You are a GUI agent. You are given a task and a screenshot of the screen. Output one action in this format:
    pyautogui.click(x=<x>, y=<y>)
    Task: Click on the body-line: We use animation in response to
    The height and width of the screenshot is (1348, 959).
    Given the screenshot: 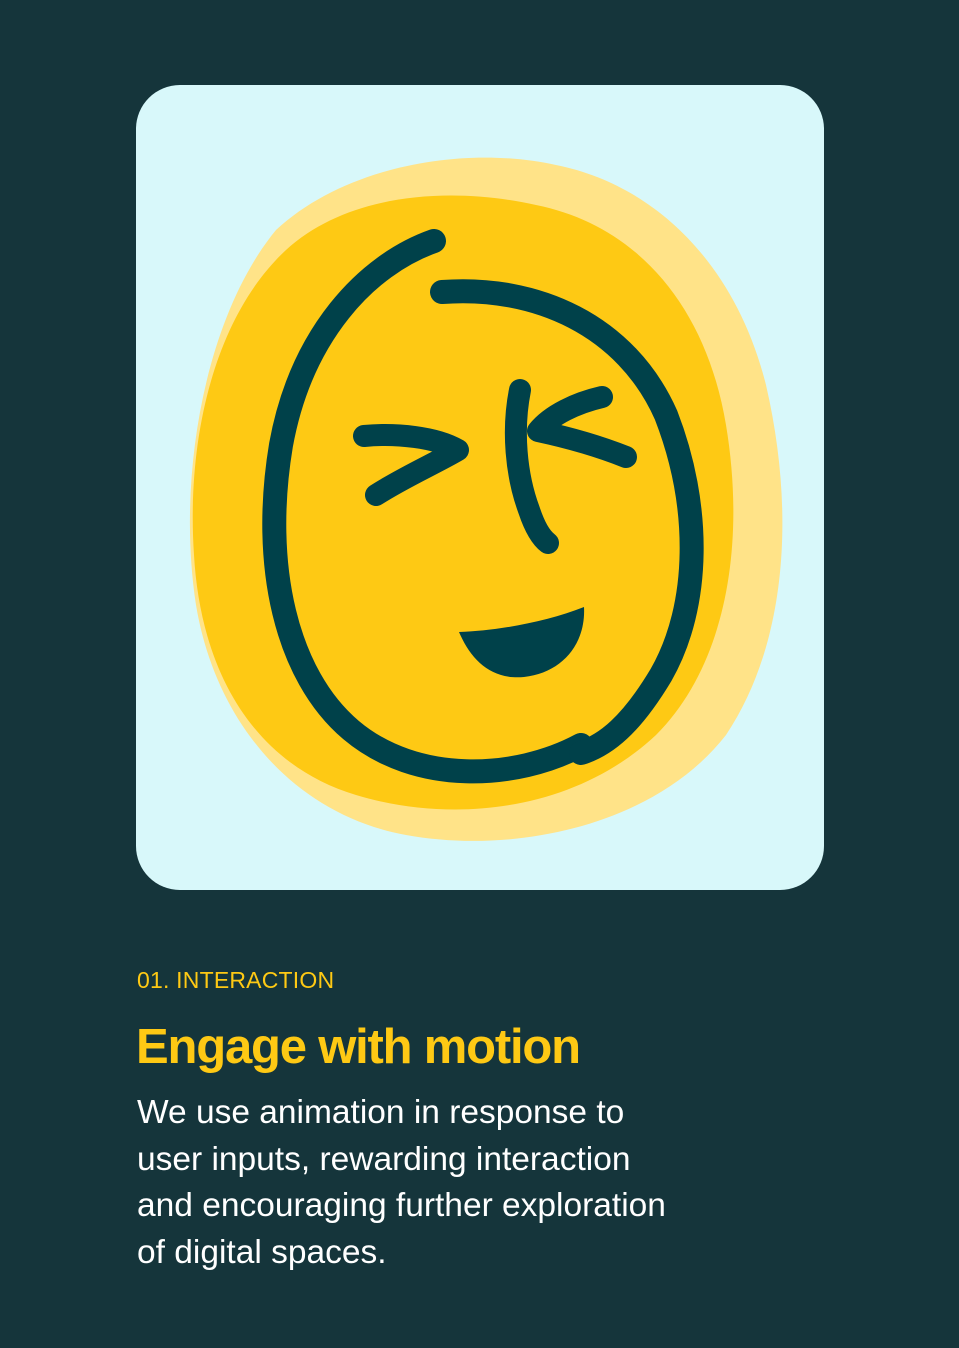 What is the action you would take?
    pyautogui.click(x=381, y=1112)
    